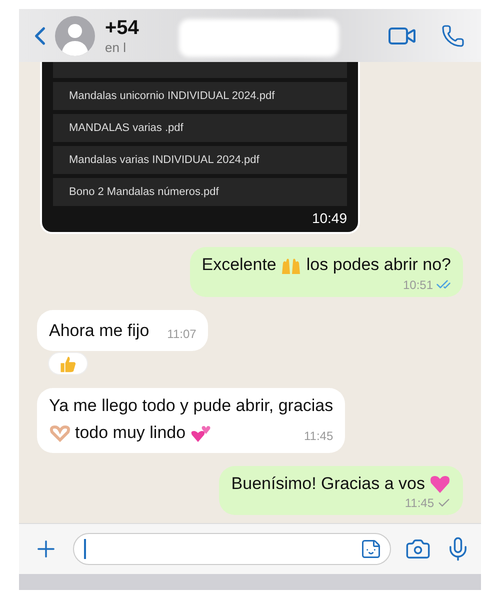 The width and height of the screenshot is (500, 600). I want to click on avatar, so click(75, 36).